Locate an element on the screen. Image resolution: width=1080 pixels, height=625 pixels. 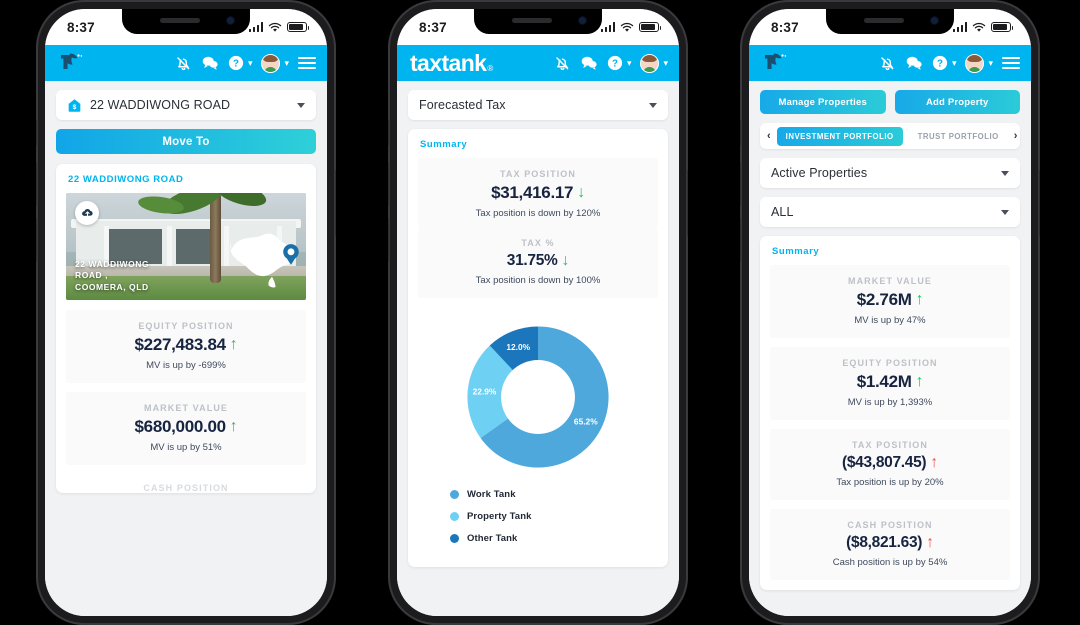
logo-text: taxtank is located at coordinates (448, 62).